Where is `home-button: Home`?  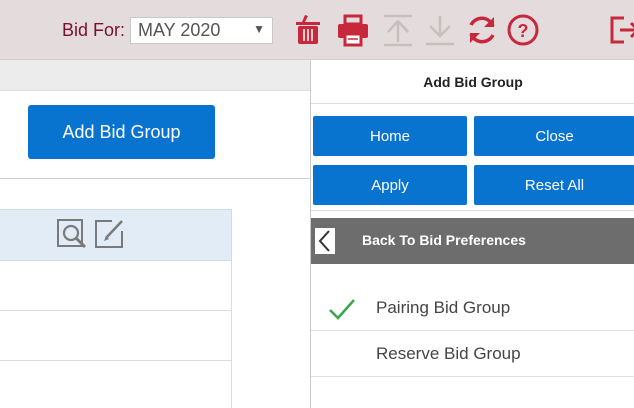 home-button: Home is located at coordinates (390, 136).